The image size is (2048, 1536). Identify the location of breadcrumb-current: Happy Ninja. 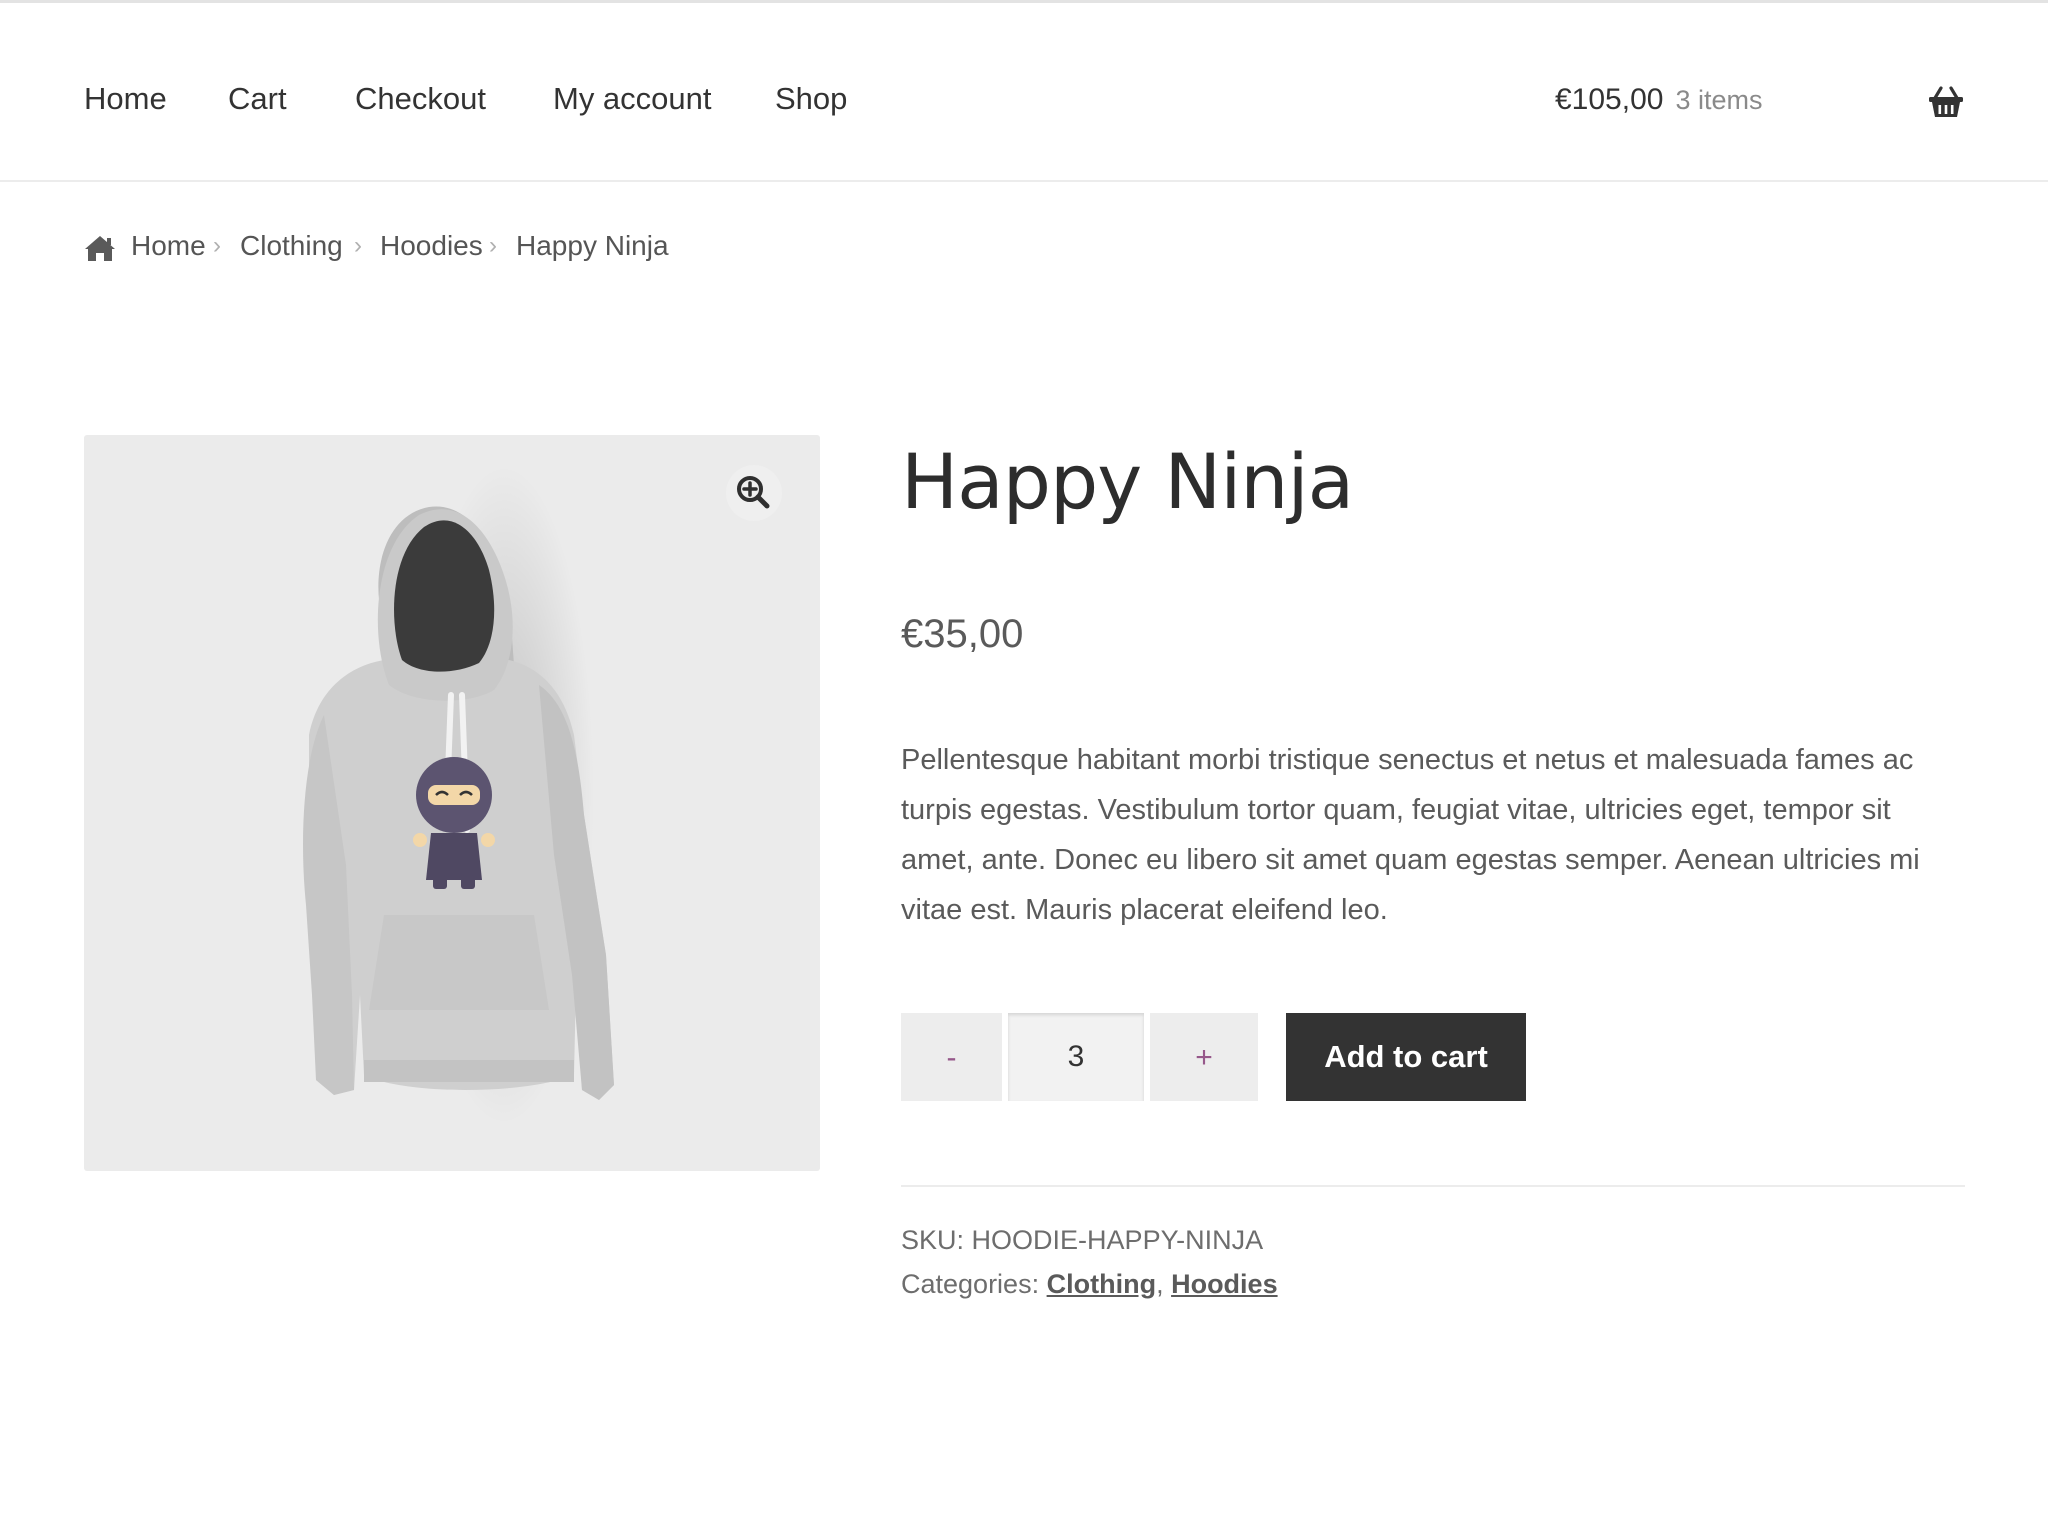
(592, 245).